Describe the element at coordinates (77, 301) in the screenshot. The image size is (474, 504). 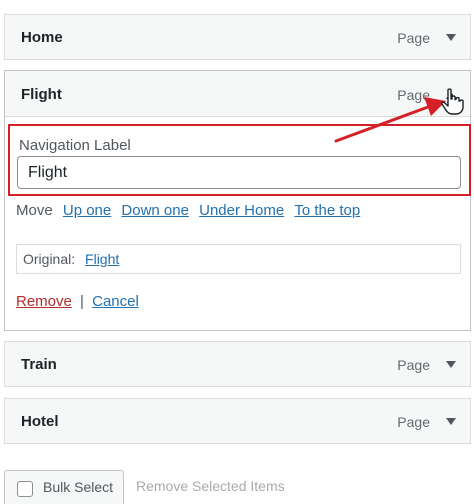
I see `item-actions: Remove | Cancel` at that location.